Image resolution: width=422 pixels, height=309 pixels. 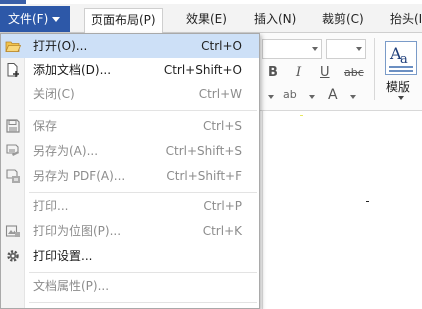 I want to click on italic-button: I, so click(x=298, y=73).